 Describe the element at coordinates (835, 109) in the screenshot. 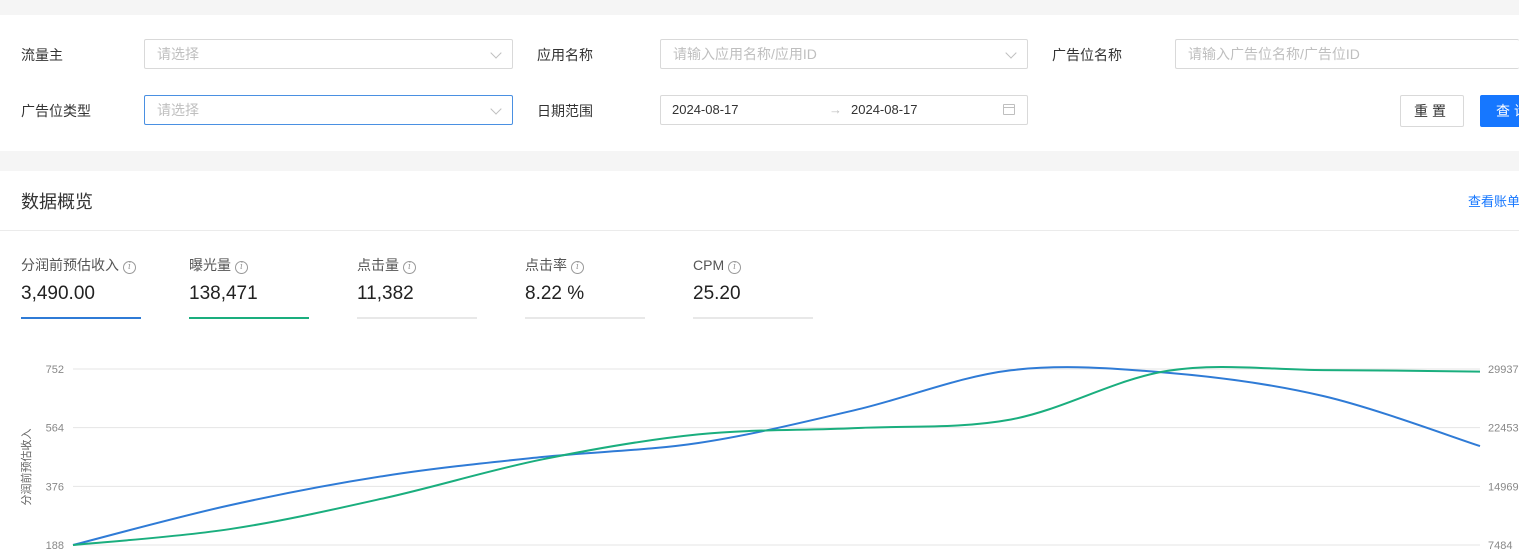

I see `arrow-right-icon: →` at that location.